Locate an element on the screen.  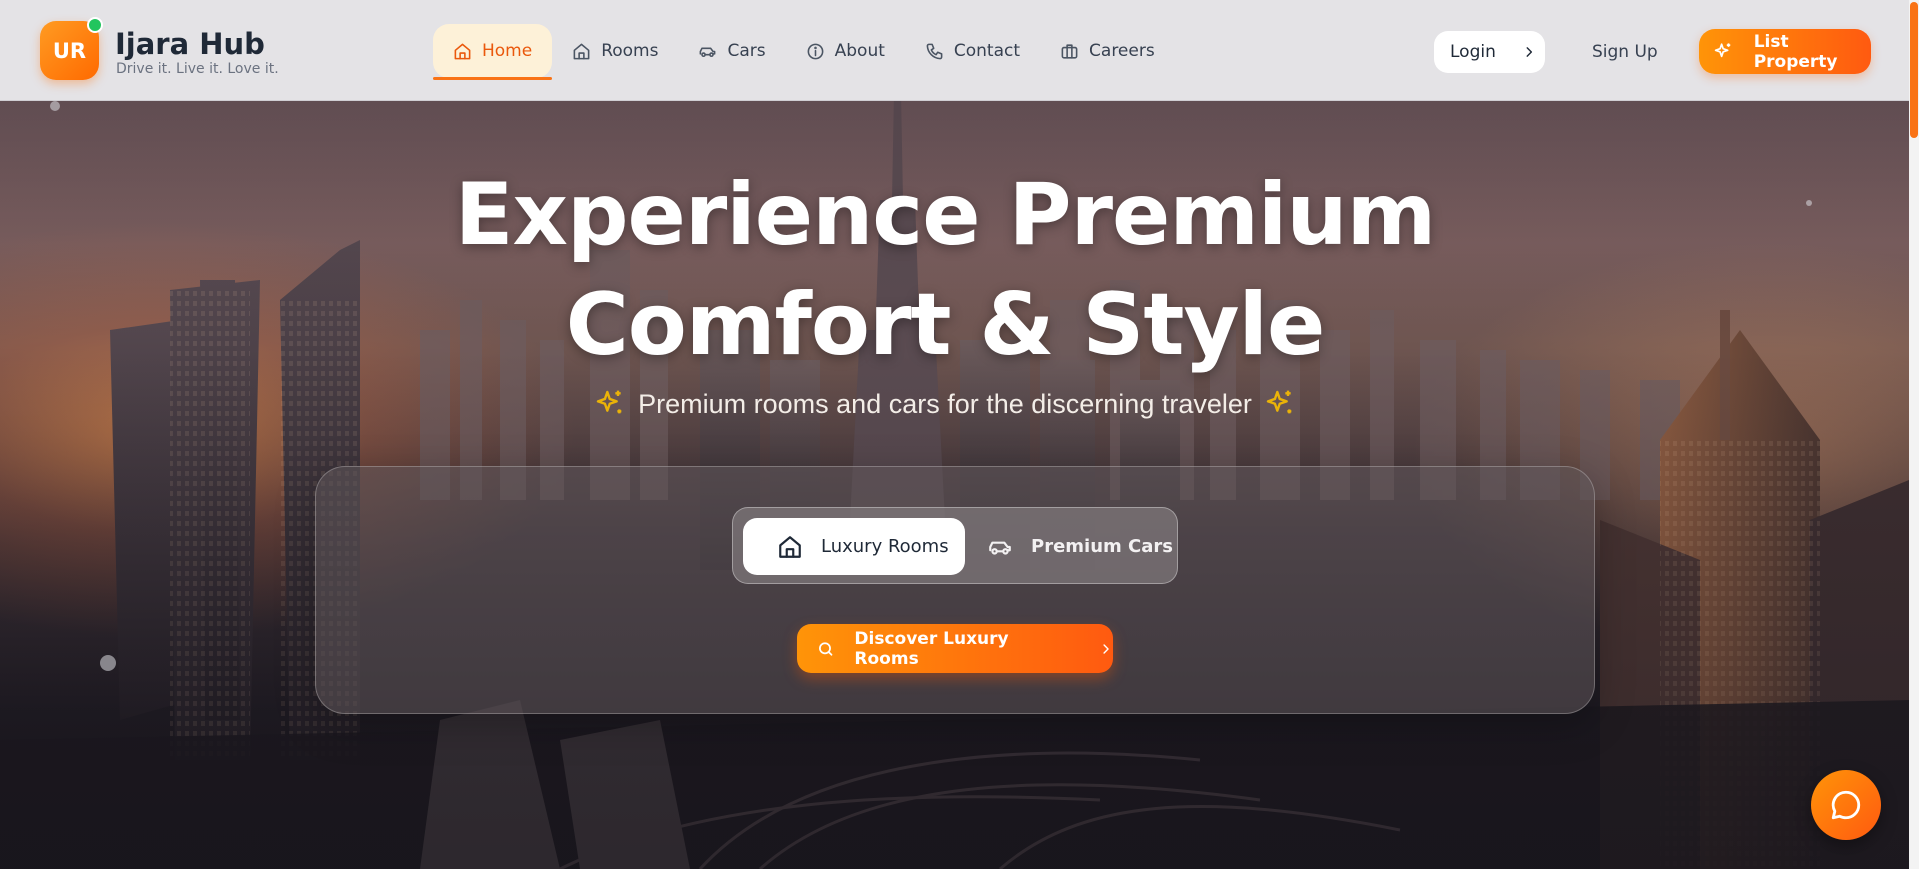
login-label: Login is located at coordinates (1473, 52).